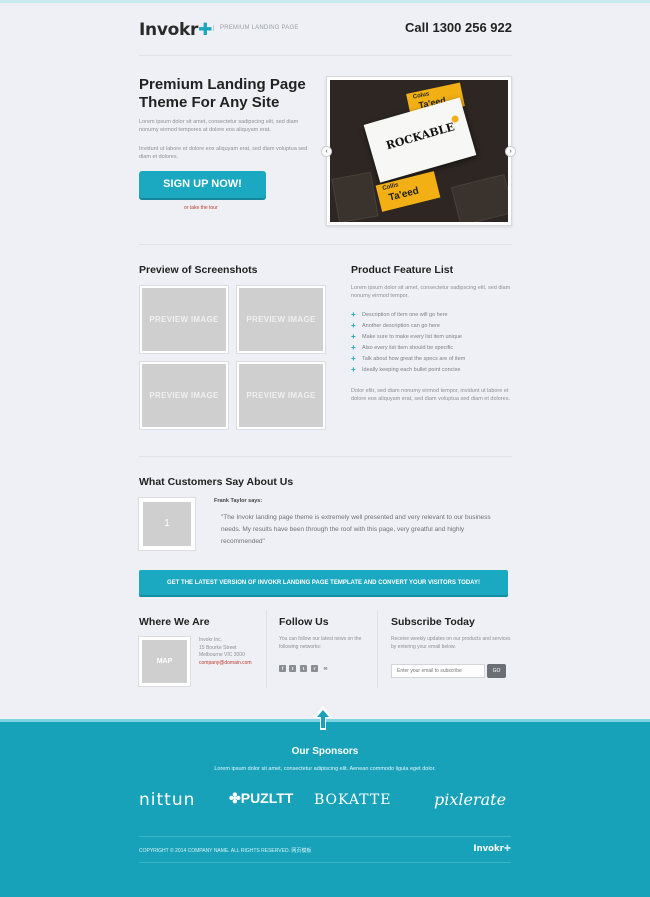  What do you see at coordinates (355, 196) in the screenshot?
I see `business-card-dark` at bounding box center [355, 196].